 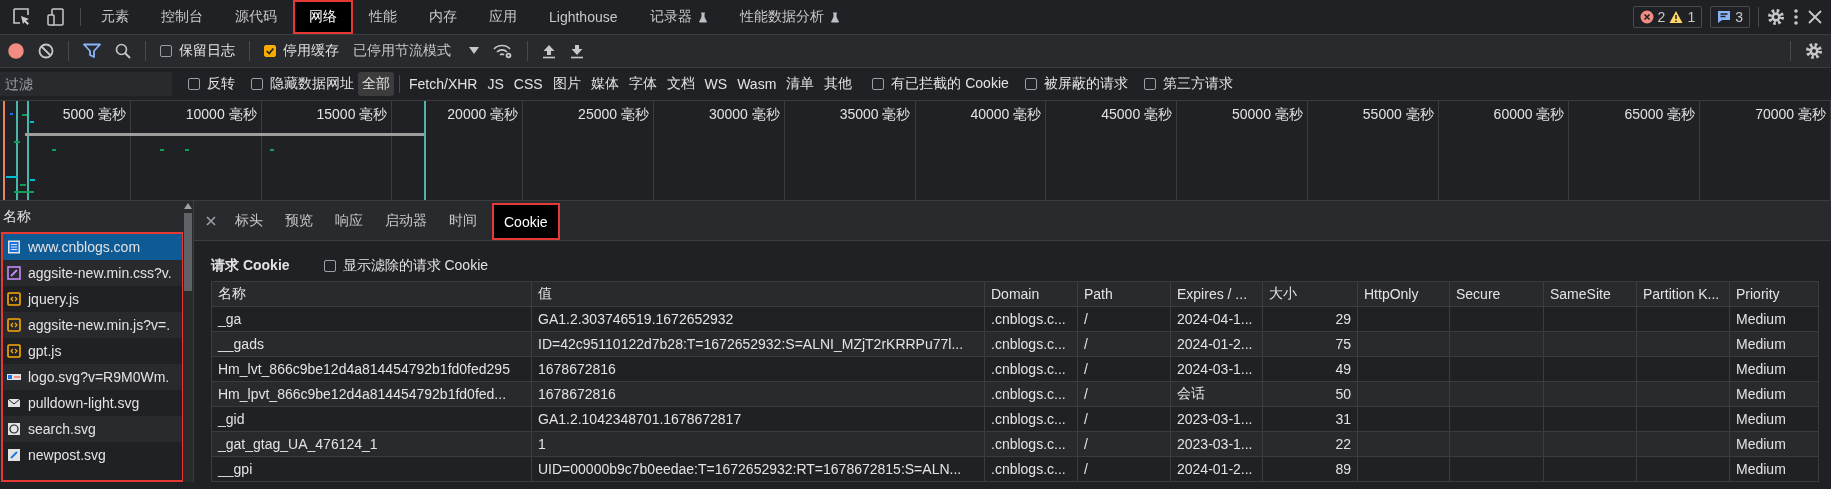 What do you see at coordinates (1667, 17) in the screenshot?
I see `issues-counter: 2 1` at bounding box center [1667, 17].